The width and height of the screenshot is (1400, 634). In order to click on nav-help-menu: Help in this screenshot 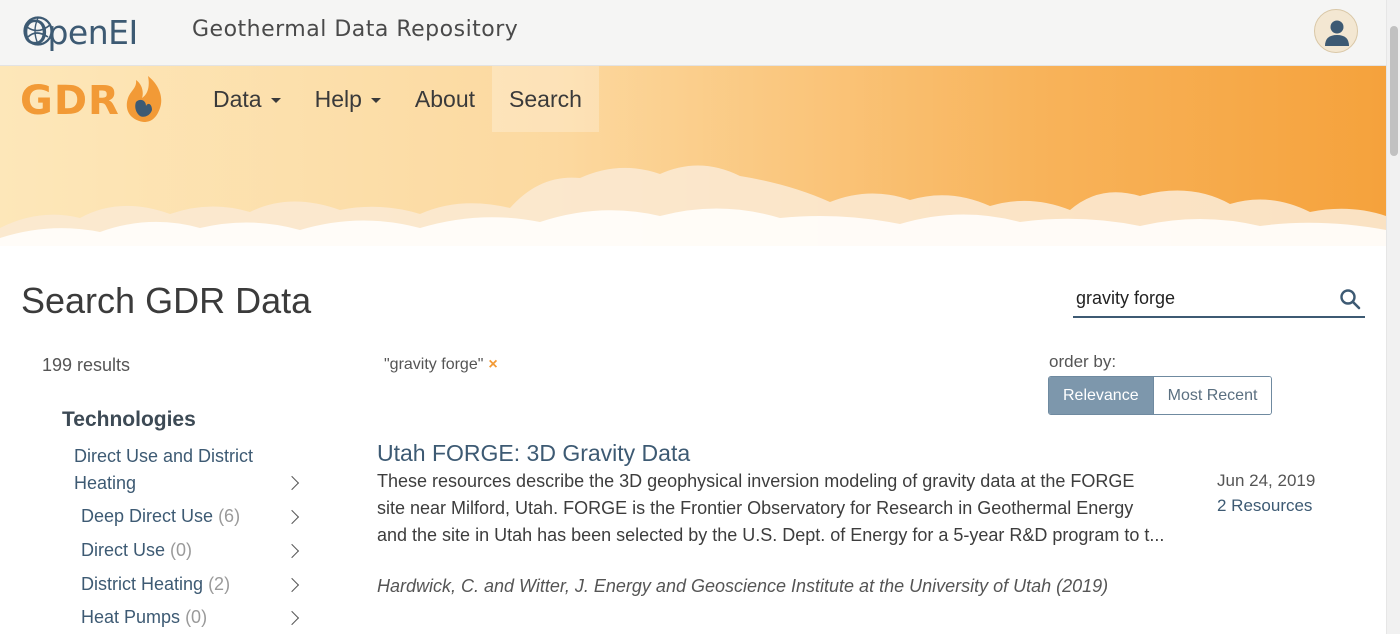, I will do `click(348, 99)`.